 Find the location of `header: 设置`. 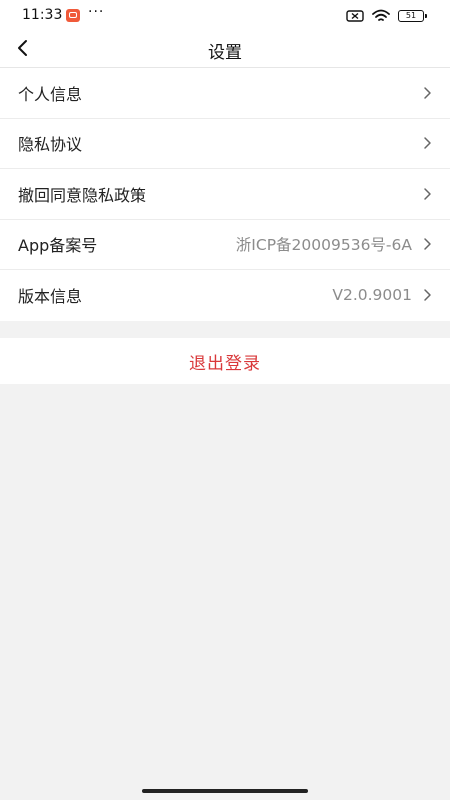

header: 设置 is located at coordinates (225, 49).